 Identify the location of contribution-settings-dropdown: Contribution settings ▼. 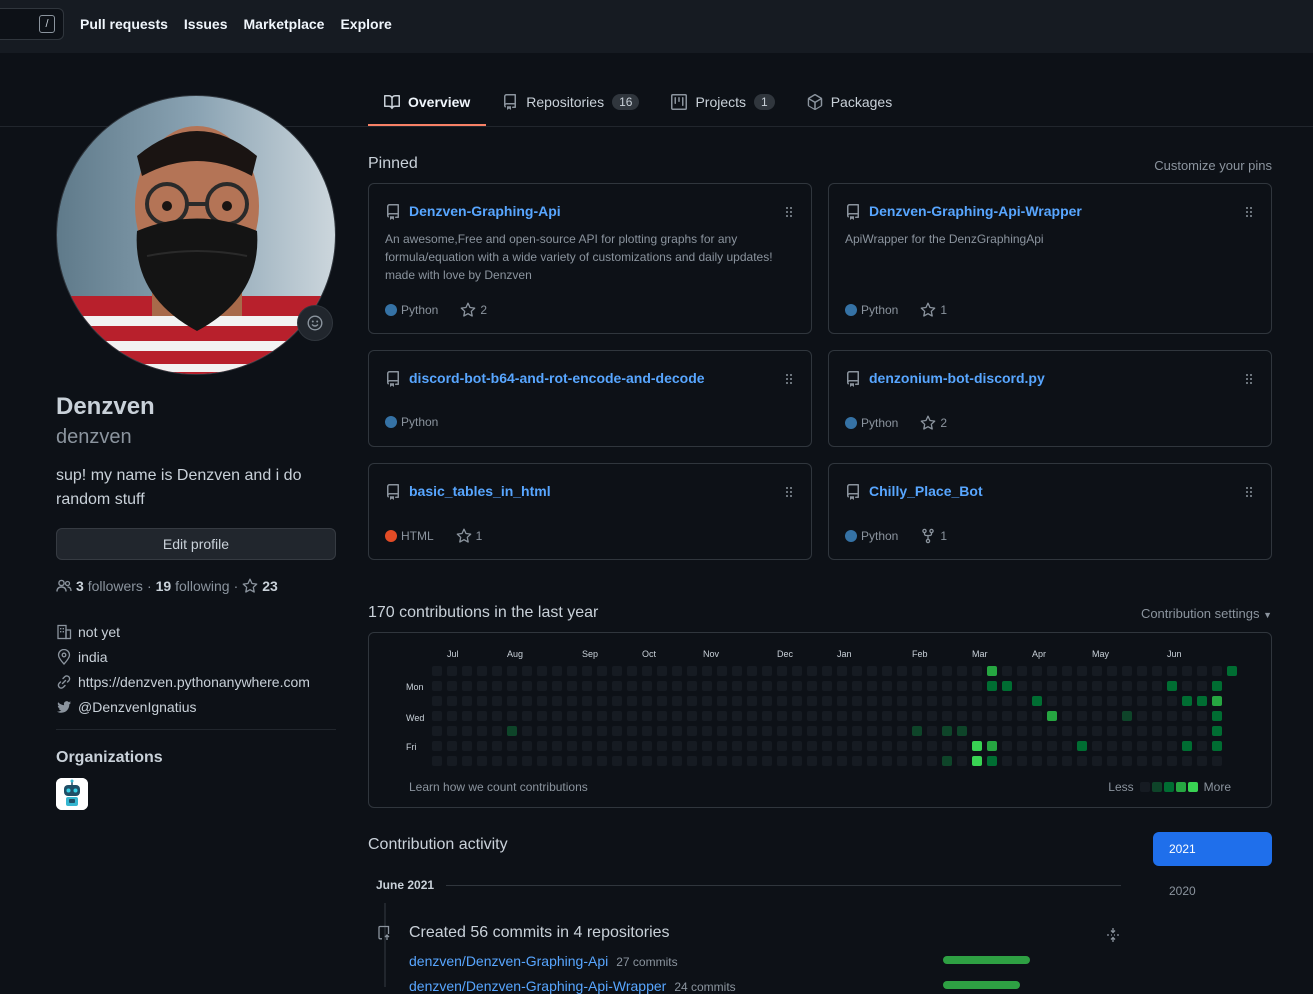
(1206, 613).